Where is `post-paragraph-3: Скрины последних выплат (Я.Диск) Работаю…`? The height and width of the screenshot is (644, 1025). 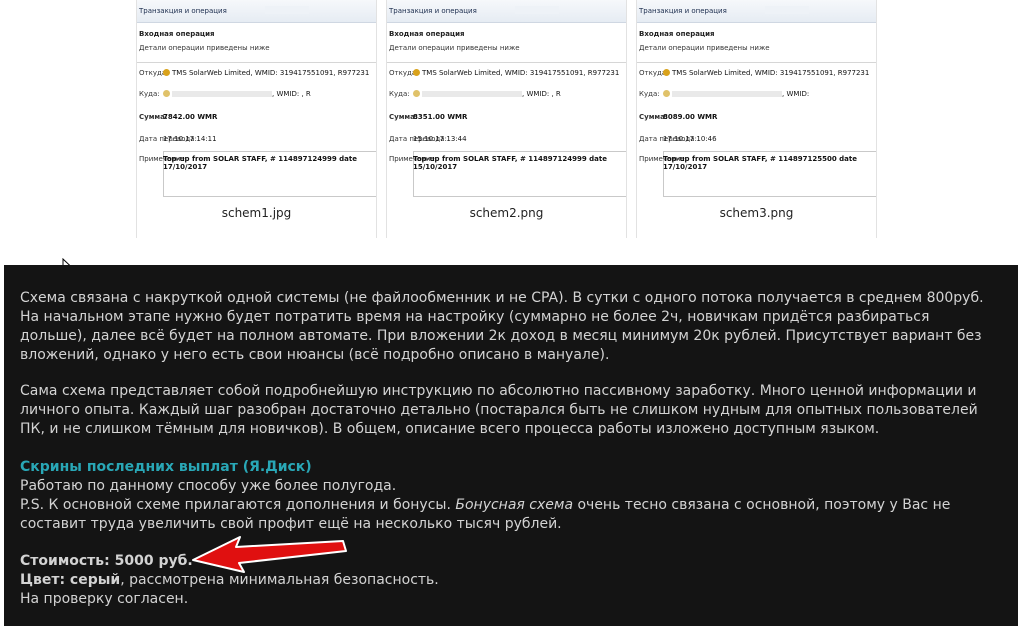
post-paragraph-3: Скрины последних выплат (Я.Диск) Работаю… is located at coordinates (507, 496).